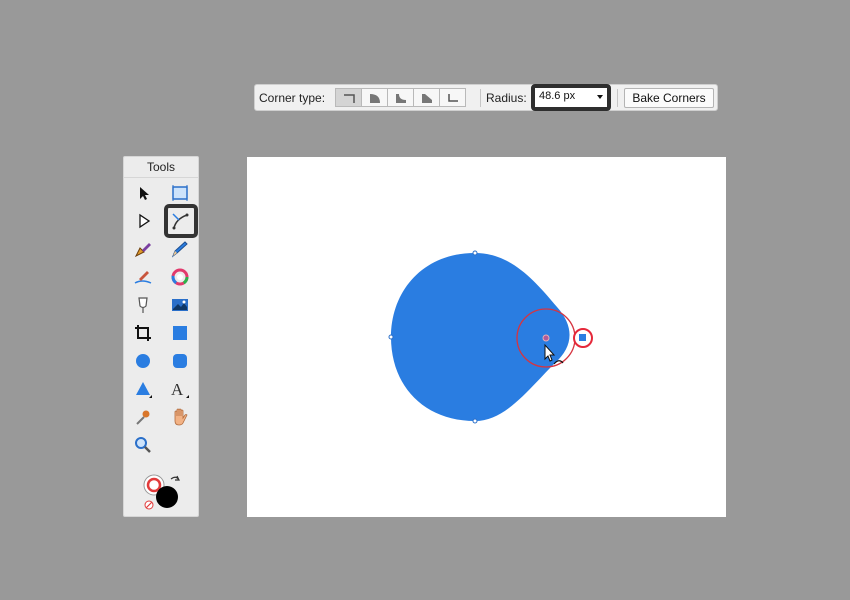 Image resolution: width=850 pixels, height=600 pixels. Describe the element at coordinates (571, 97) in the screenshot. I see `radius-field: 48.6 px` at that location.